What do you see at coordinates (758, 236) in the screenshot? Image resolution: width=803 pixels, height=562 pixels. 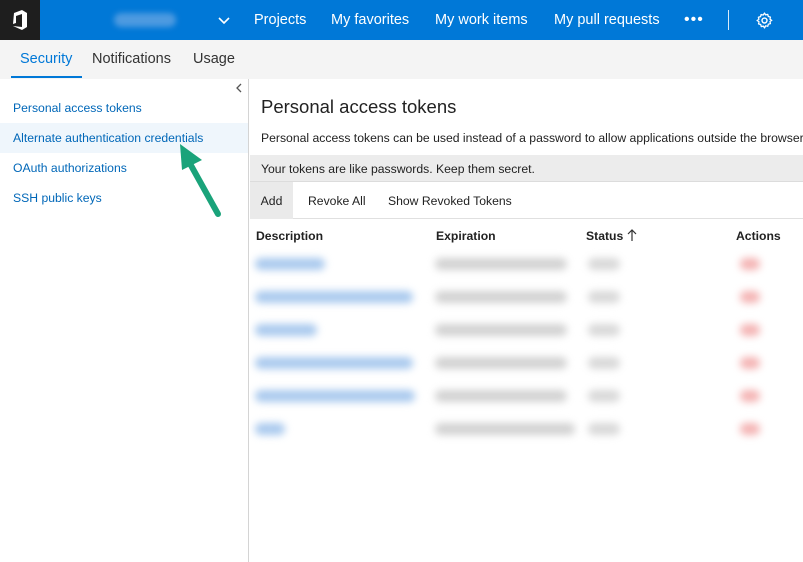 I see `column-header-actions: Actions` at bounding box center [758, 236].